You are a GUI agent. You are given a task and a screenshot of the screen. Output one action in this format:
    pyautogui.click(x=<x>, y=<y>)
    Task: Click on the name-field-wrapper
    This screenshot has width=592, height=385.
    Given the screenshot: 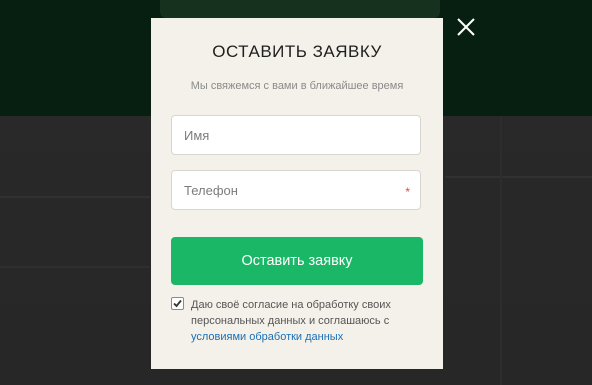 What is the action you would take?
    pyautogui.click(x=296, y=135)
    